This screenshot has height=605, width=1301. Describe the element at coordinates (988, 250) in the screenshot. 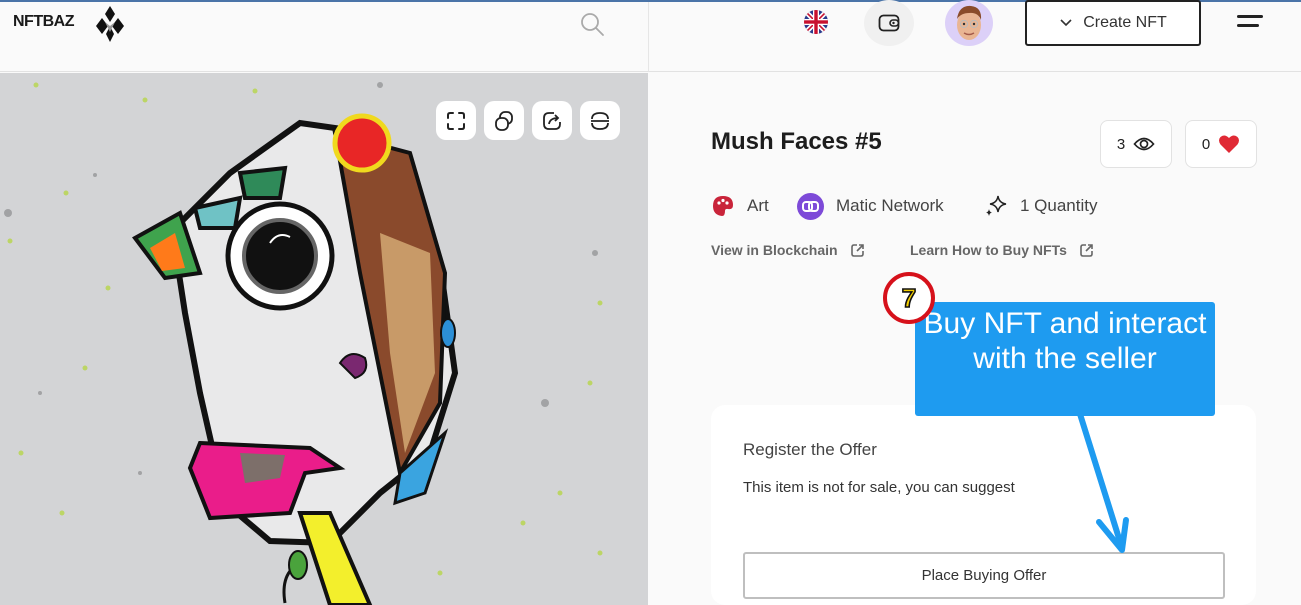

I see `learn-how-to-buy-label: Learn How to Buy NFTs` at that location.